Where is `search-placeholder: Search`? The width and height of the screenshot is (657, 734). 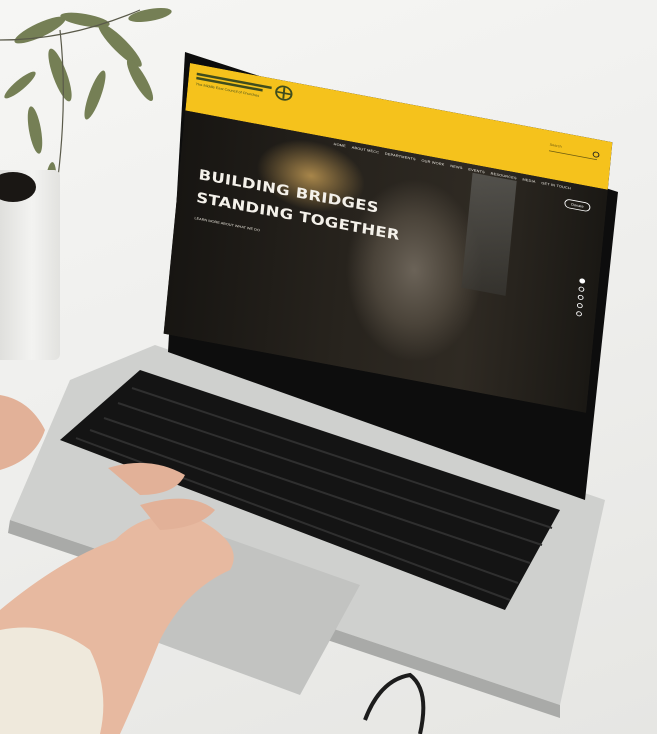 search-placeholder: Search is located at coordinates (556, 145).